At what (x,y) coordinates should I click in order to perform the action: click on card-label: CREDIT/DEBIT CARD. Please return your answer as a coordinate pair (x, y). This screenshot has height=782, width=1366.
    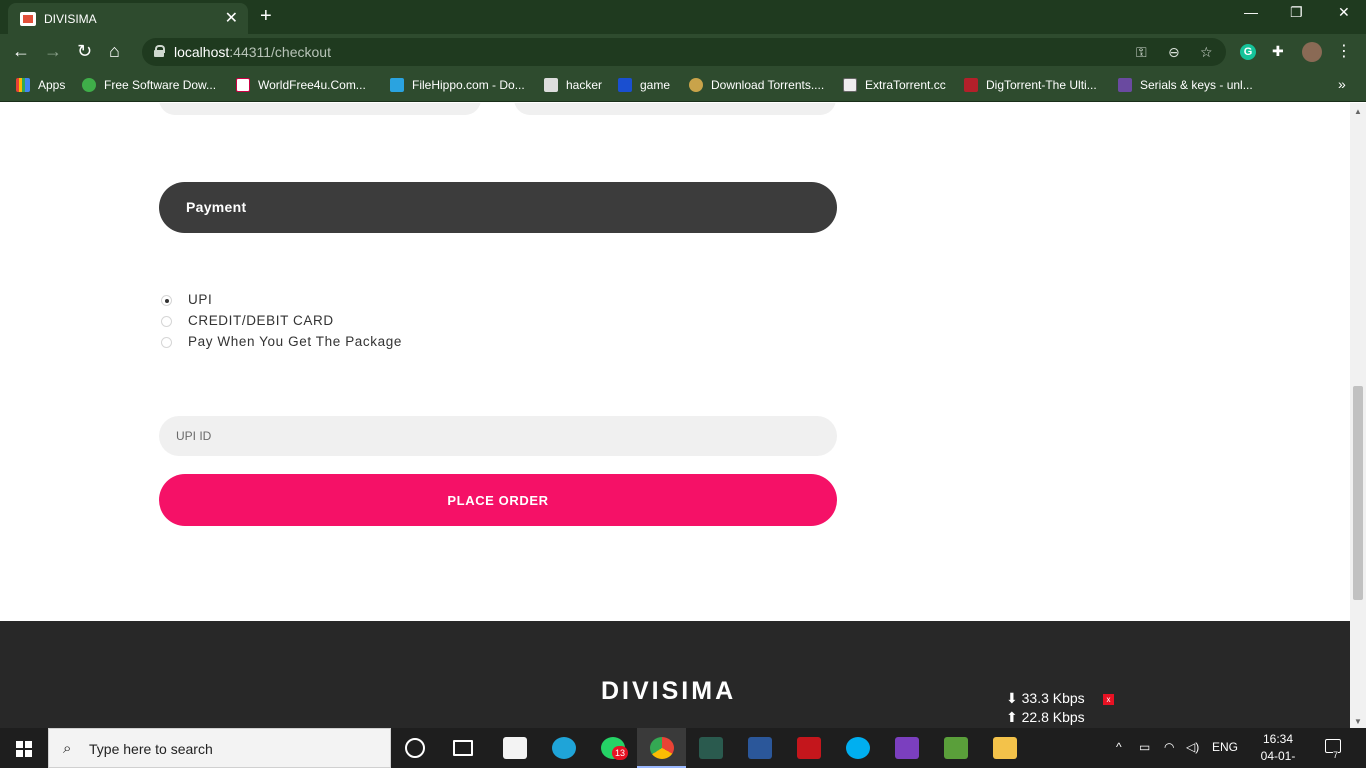
    Looking at the image, I should click on (261, 320).